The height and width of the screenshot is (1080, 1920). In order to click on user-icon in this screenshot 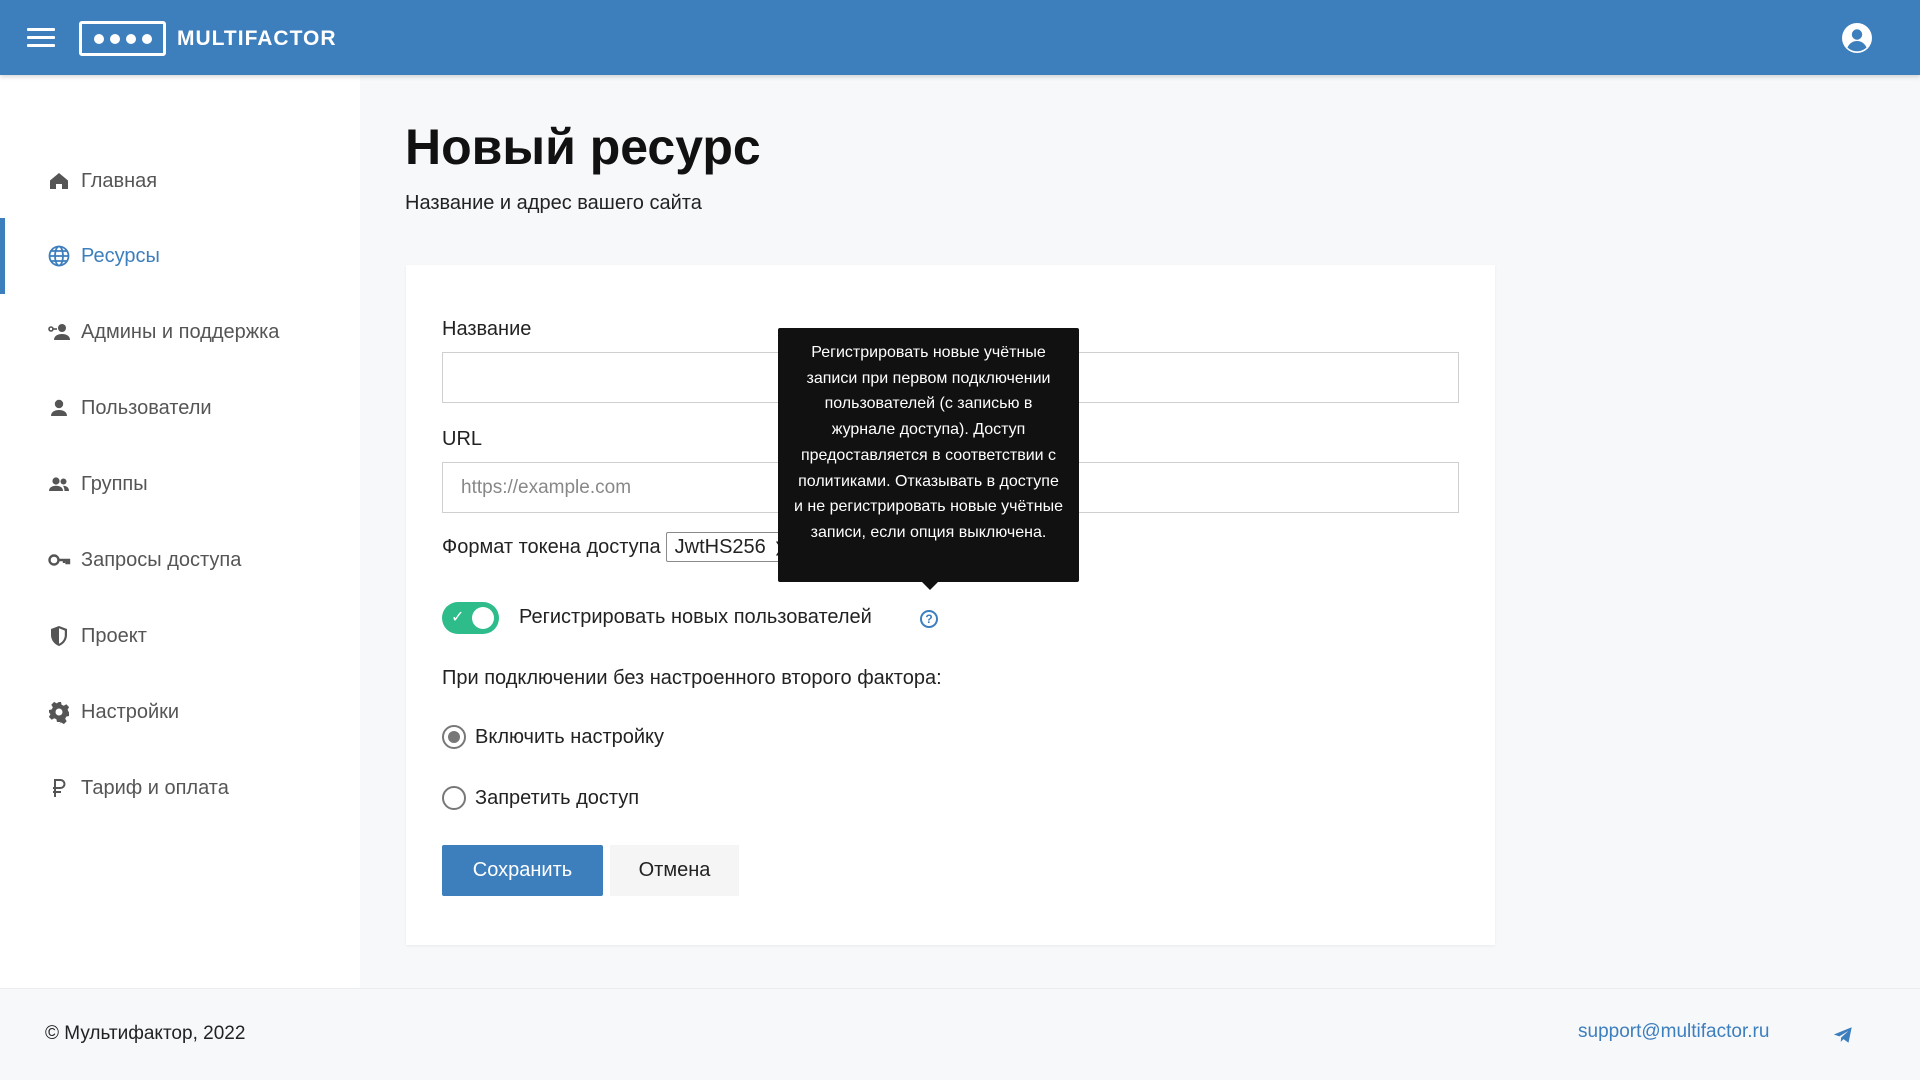, I will do `click(59, 408)`.